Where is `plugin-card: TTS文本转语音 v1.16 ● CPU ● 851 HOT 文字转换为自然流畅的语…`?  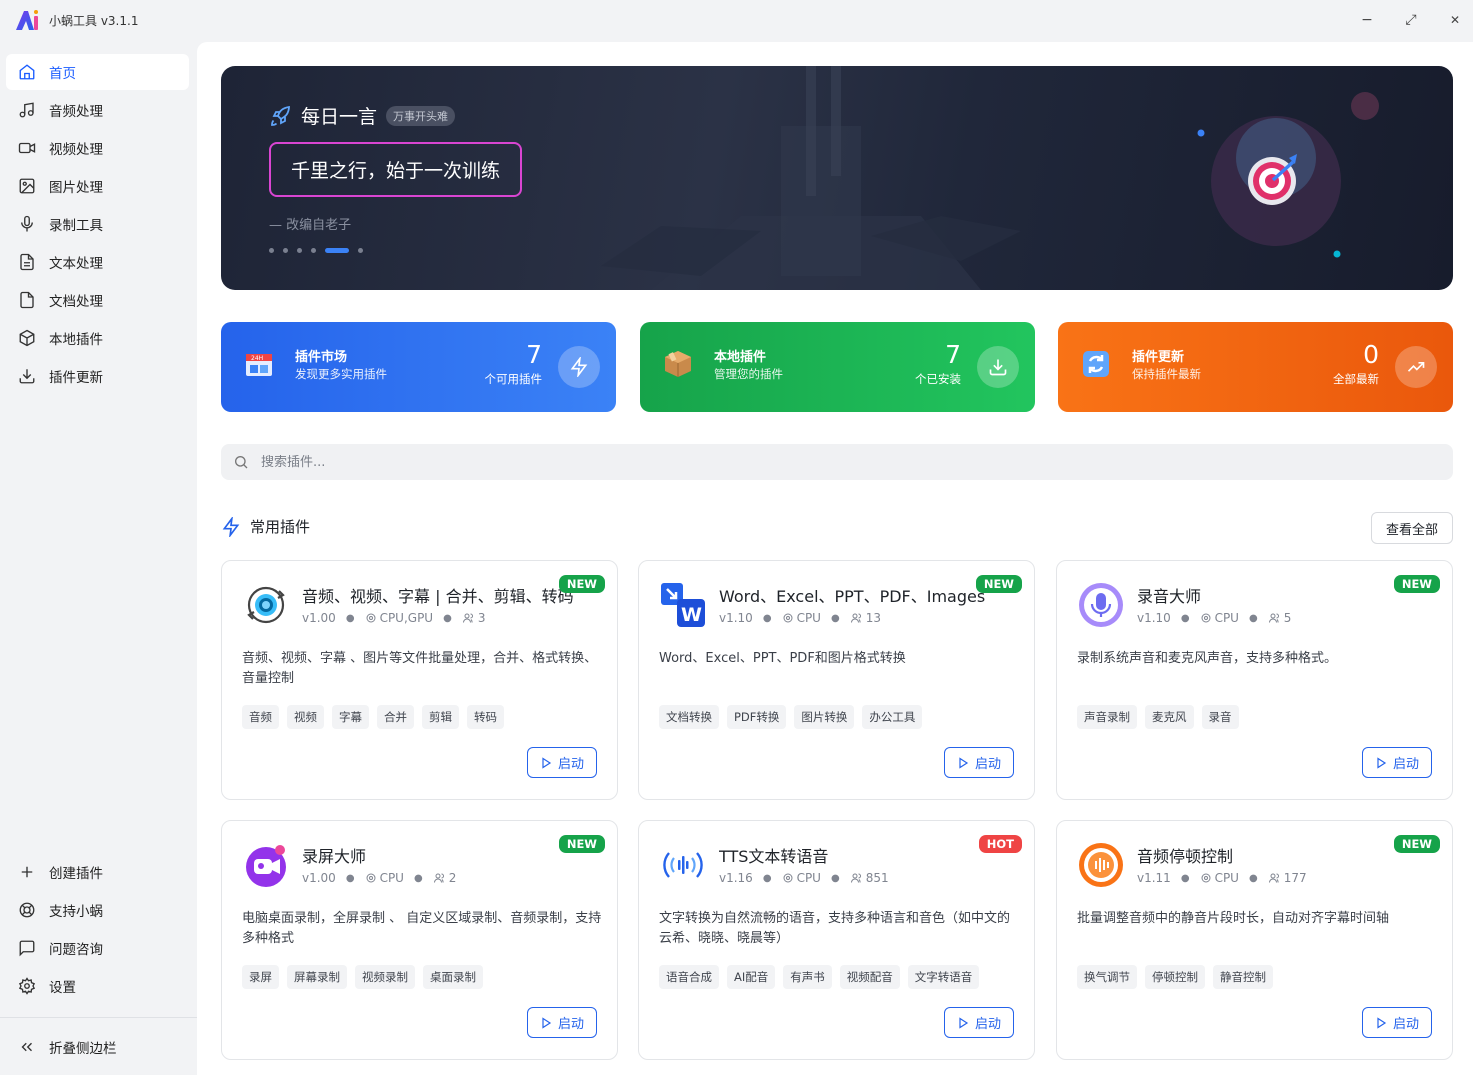
plugin-card: TTS文本转语音 v1.16 ● CPU ● 851 HOT 文字转换为自然流畅的语… is located at coordinates (836, 940).